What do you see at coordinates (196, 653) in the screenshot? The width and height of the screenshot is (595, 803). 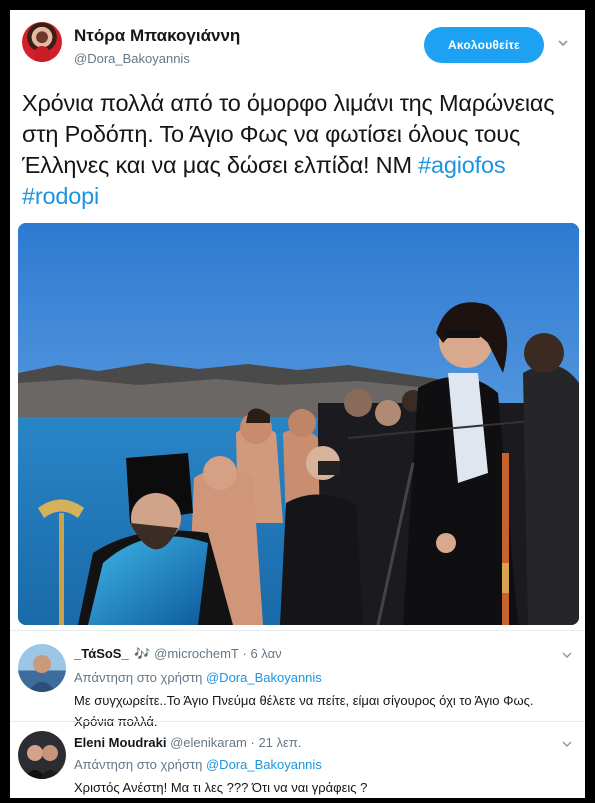 I see `reply-author-handle: @microchemT` at bounding box center [196, 653].